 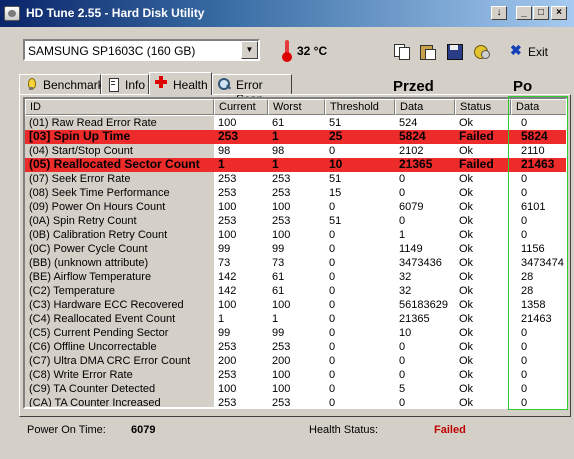 I want to click on table-row: (07) Seek Error Rate 253 253 51 0 Ok 0, so click(x=295, y=179).